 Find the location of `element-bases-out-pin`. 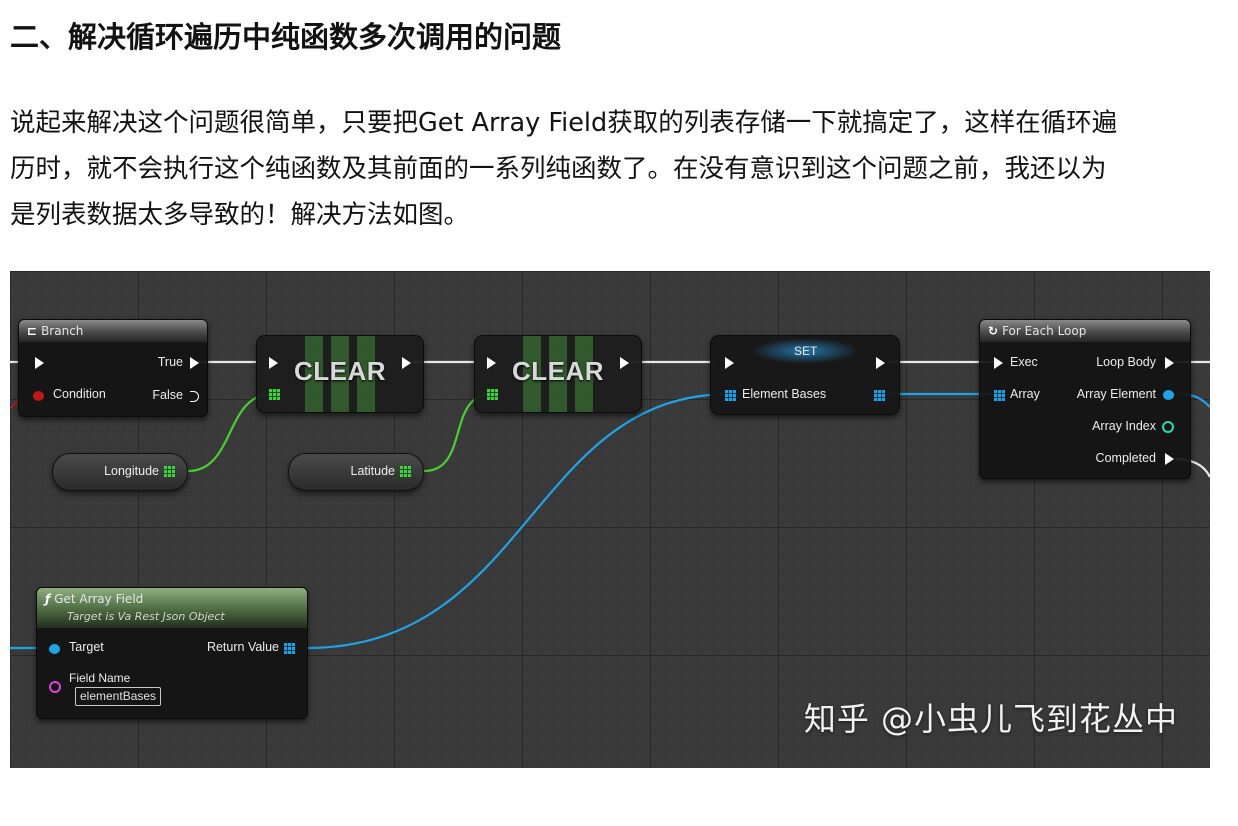

element-bases-out-pin is located at coordinates (879, 395).